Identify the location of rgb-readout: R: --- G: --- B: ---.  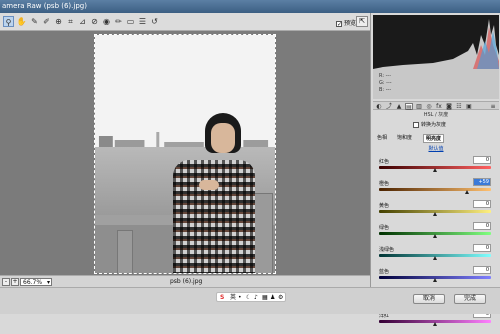
(436, 84).